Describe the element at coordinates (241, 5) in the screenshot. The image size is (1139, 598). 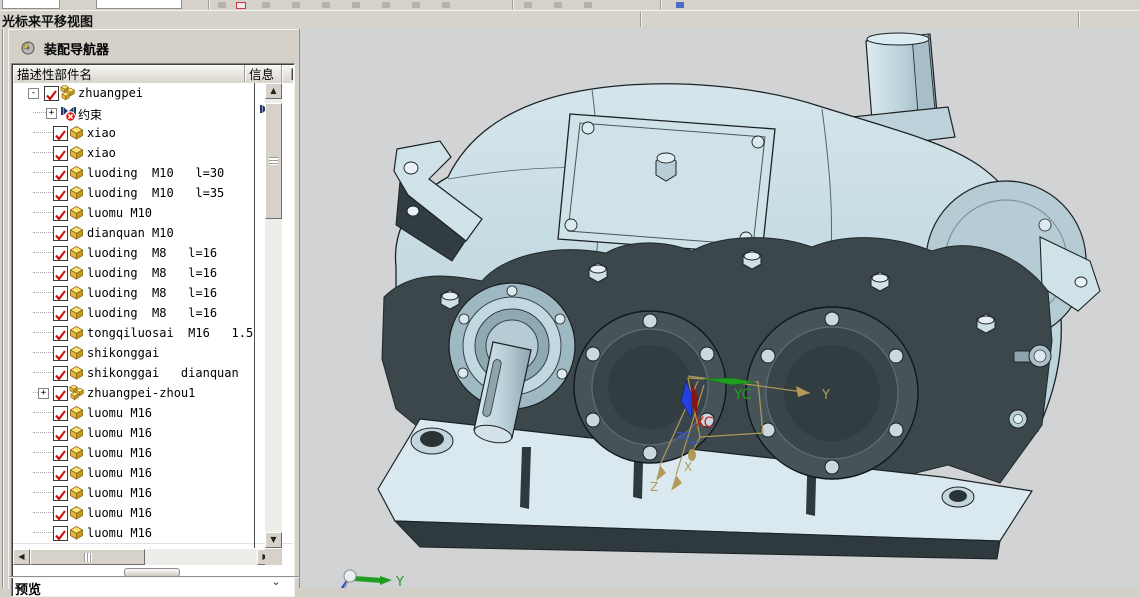
I see `toolbar-icon-red` at that location.